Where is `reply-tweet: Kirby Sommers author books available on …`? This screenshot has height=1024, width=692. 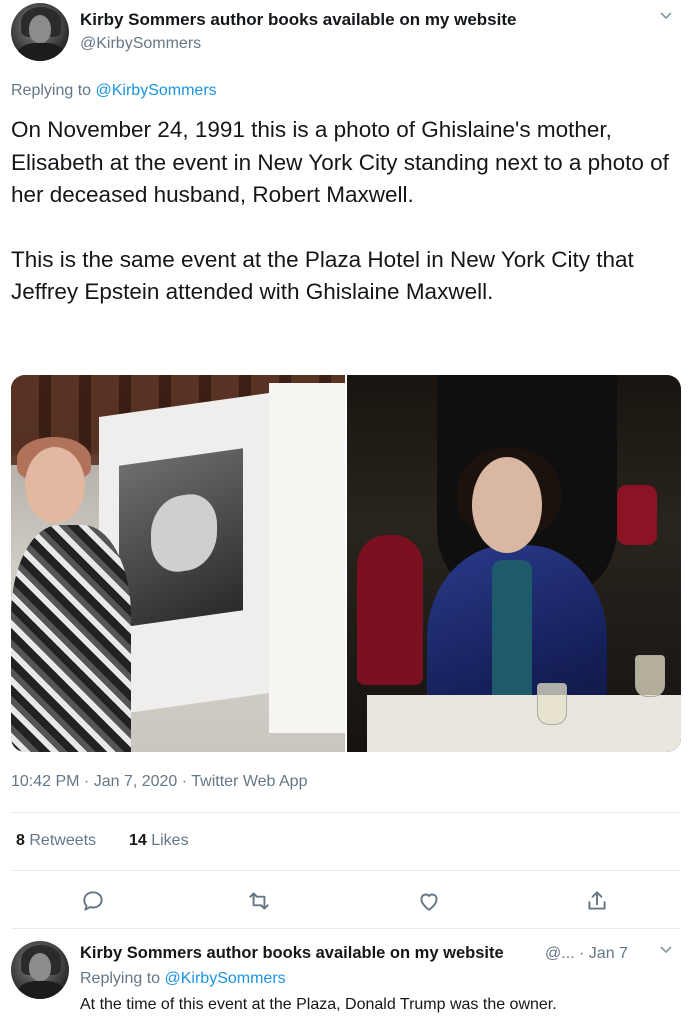
reply-tweet: Kirby Sommers author books available on … is located at coordinates (346, 977).